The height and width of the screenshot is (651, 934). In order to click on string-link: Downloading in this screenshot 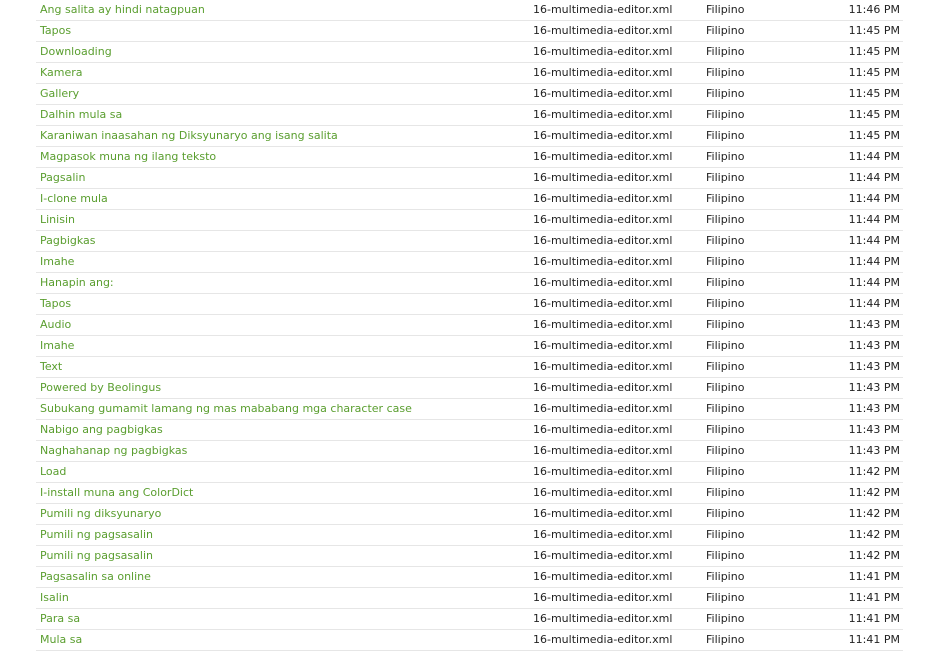, I will do `click(76, 52)`.